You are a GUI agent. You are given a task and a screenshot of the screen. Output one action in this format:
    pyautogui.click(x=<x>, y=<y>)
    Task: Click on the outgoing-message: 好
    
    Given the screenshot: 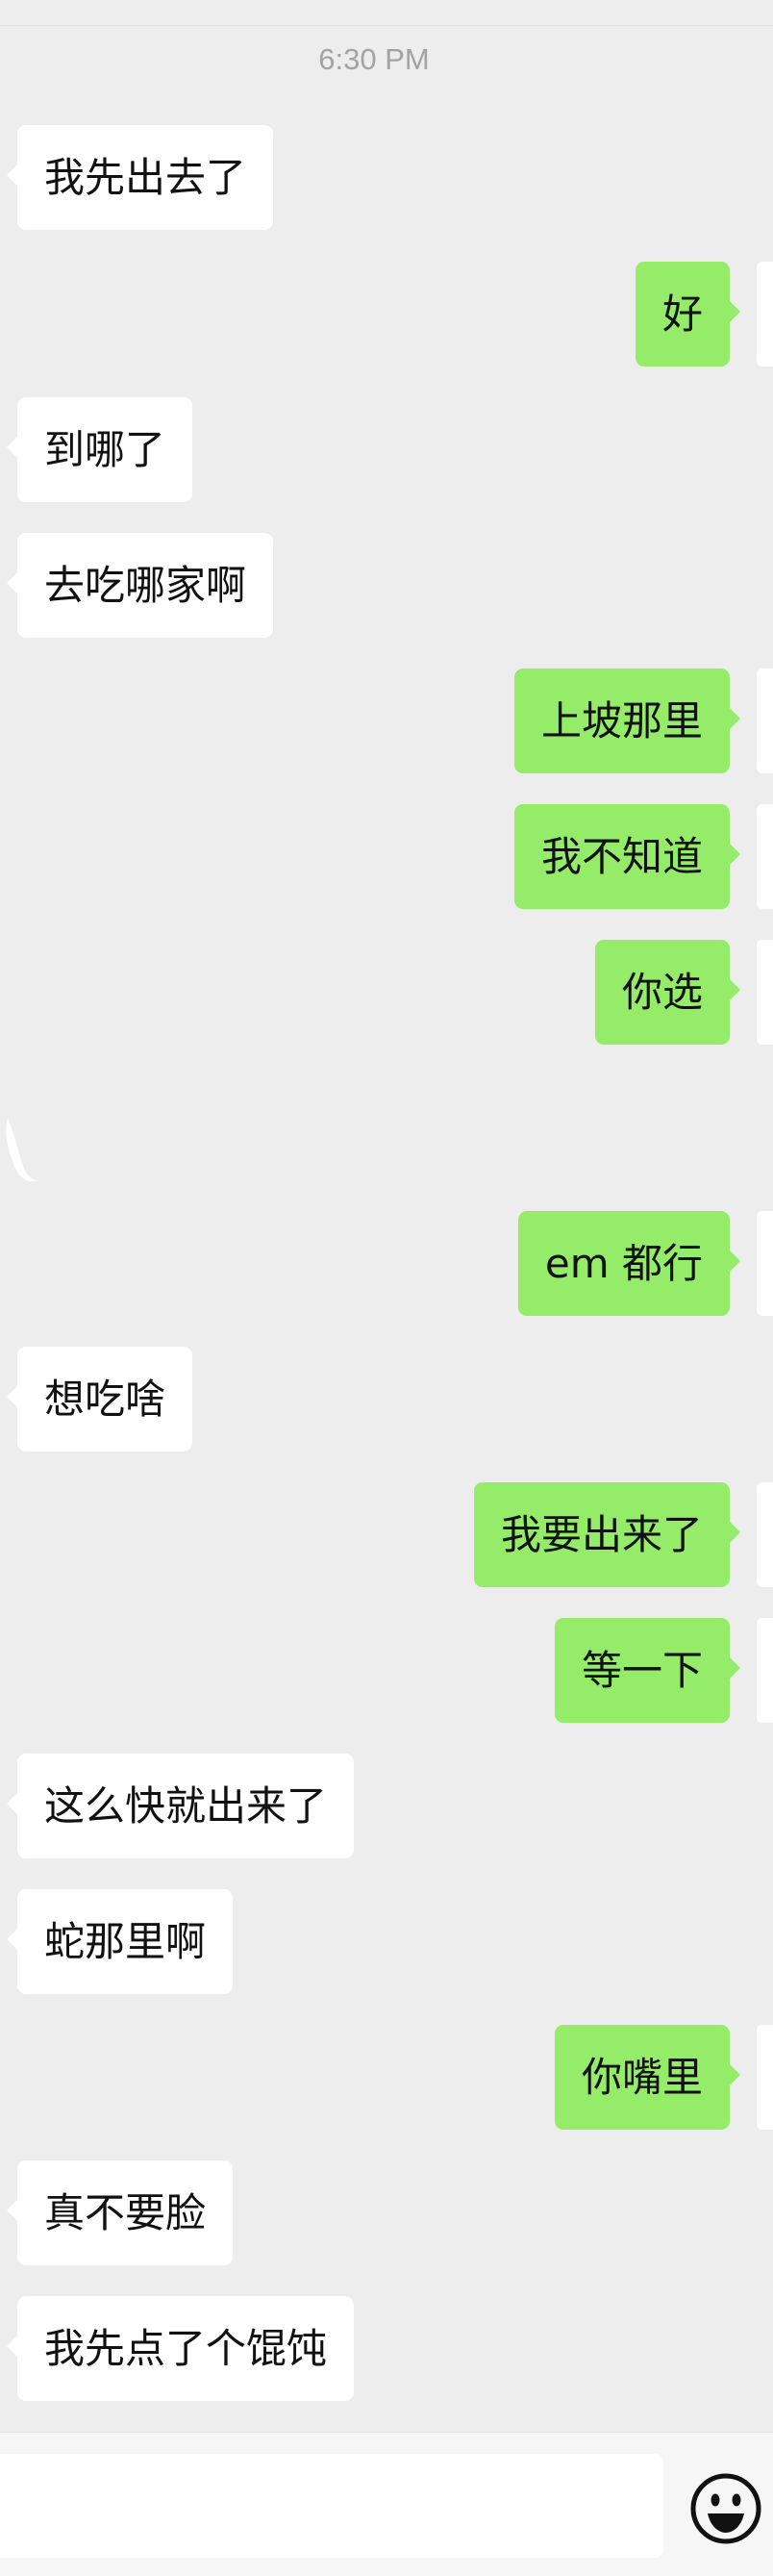 What is the action you would take?
    pyautogui.click(x=688, y=314)
    